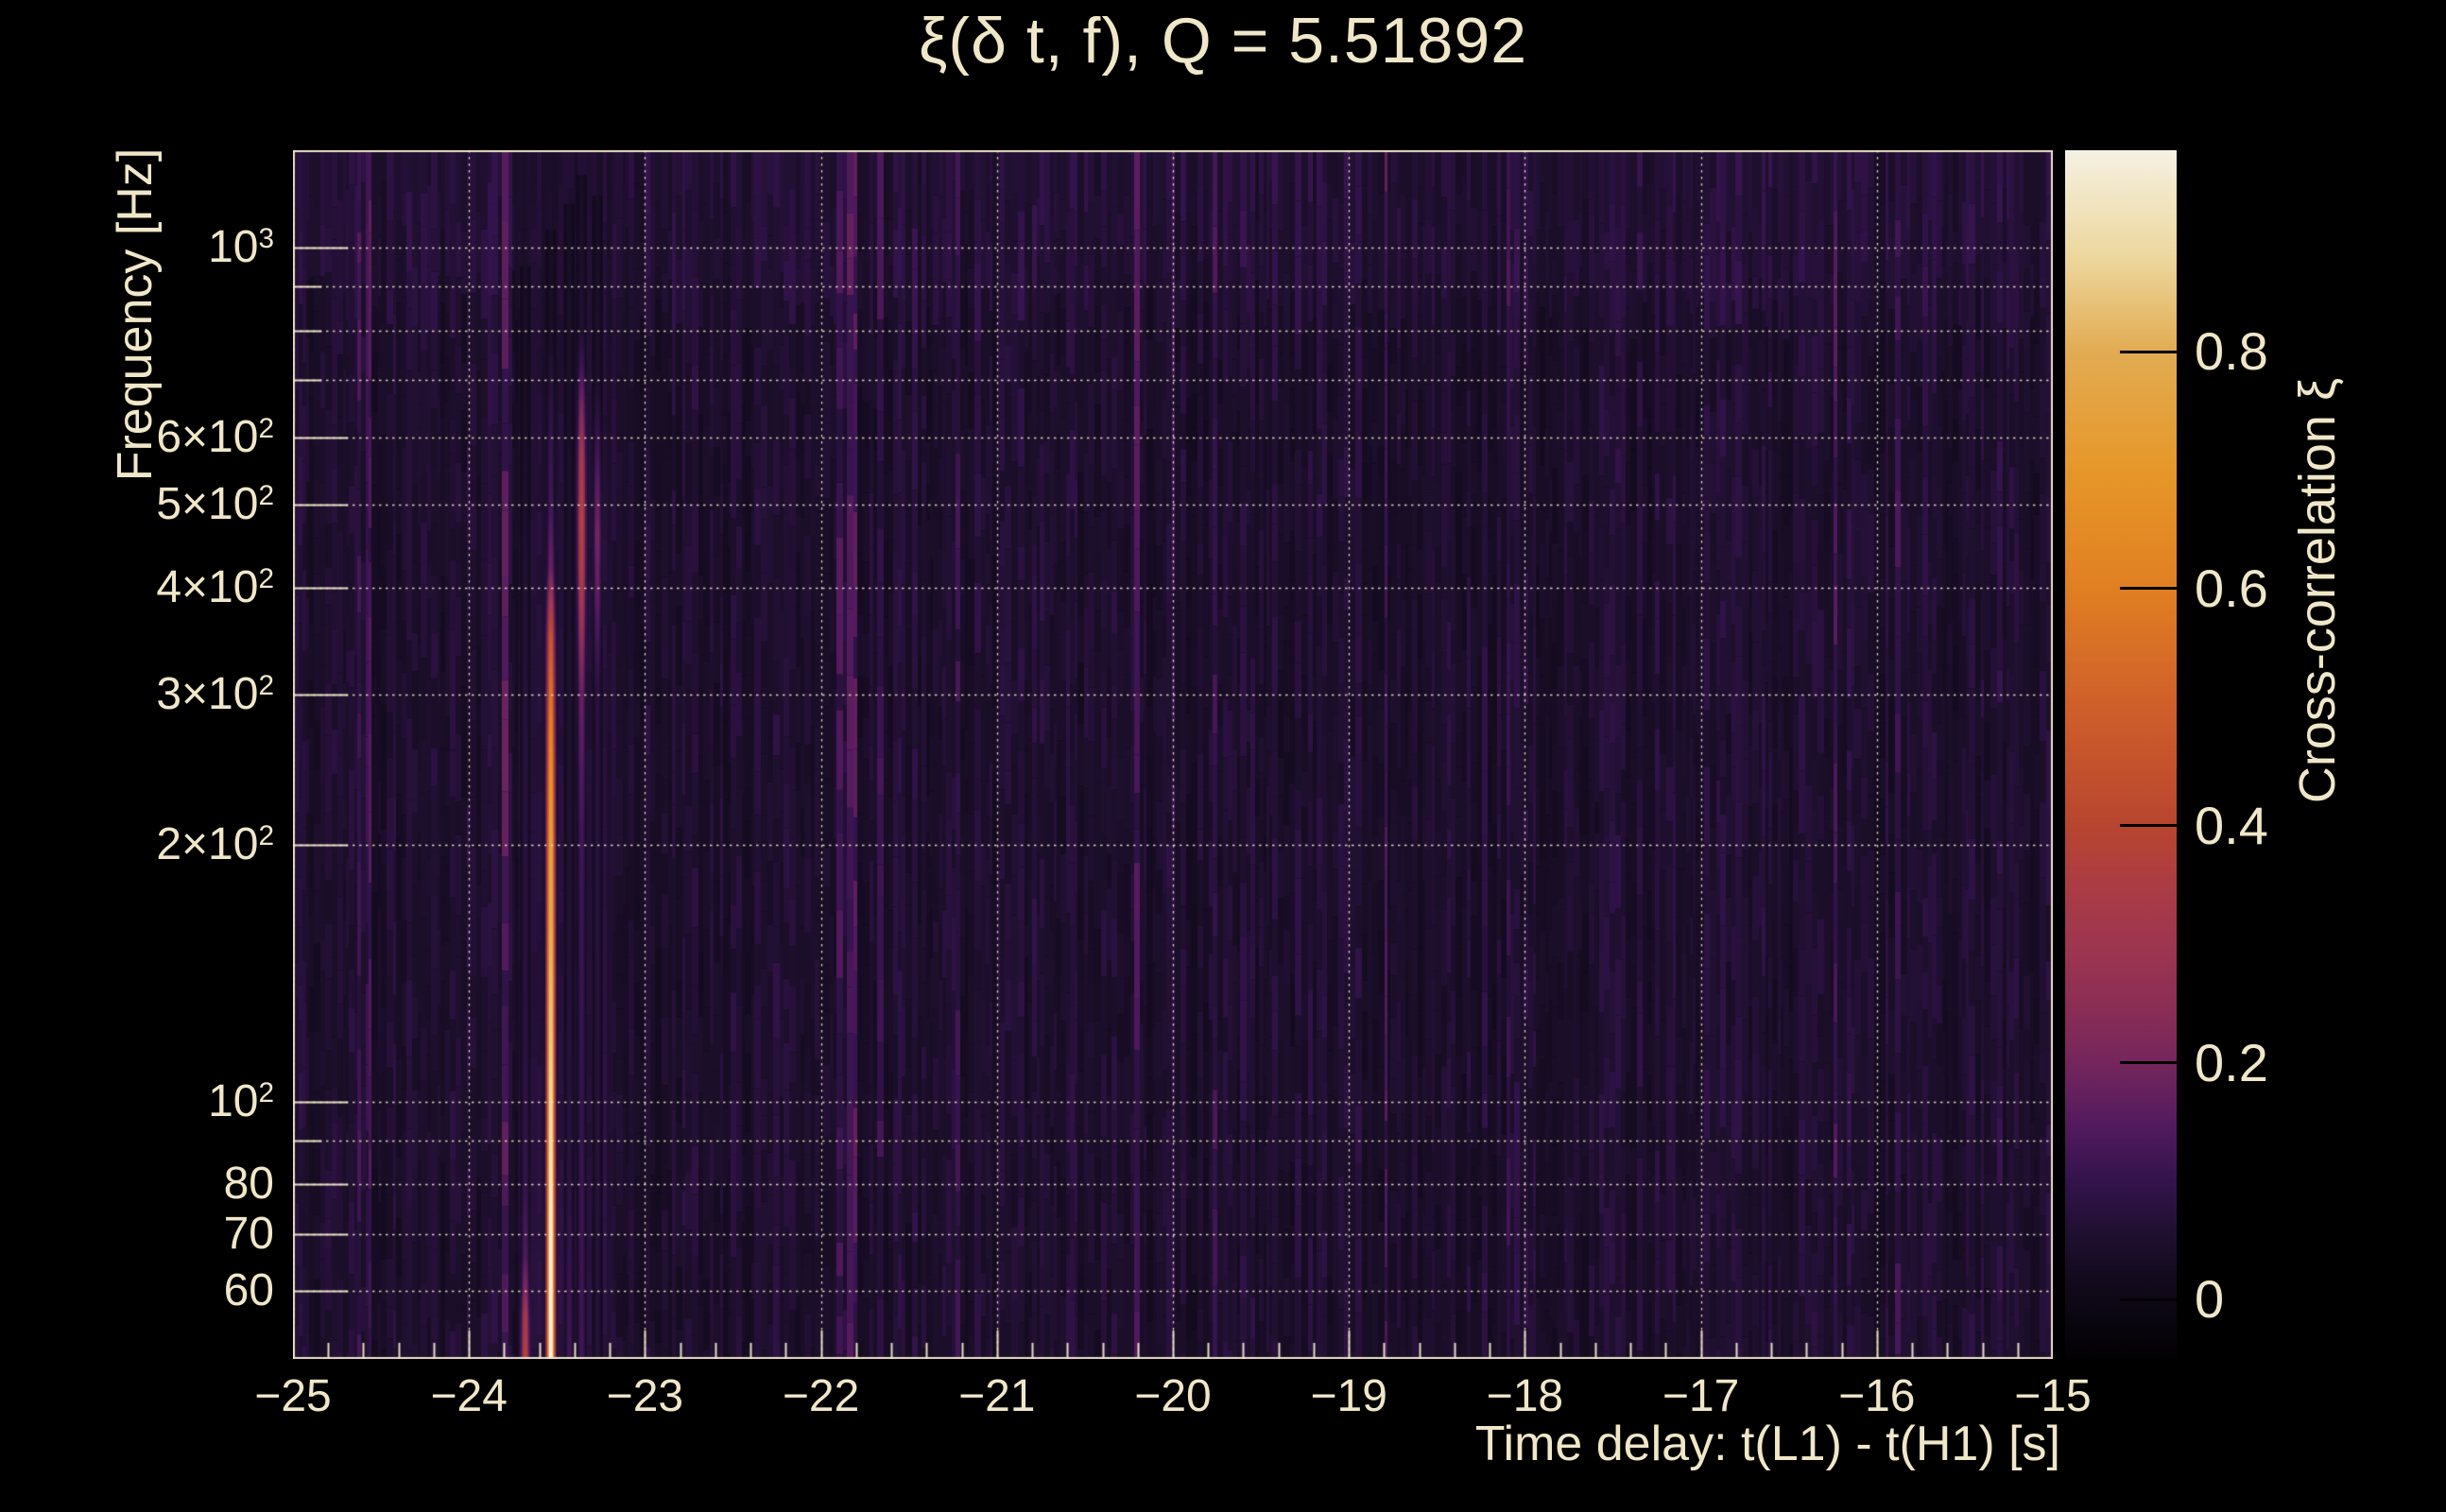 The width and height of the screenshot is (2446, 1512). What do you see at coordinates (2231, 588) in the screenshot?
I see `colorbar-tick-label: 0.6` at bounding box center [2231, 588].